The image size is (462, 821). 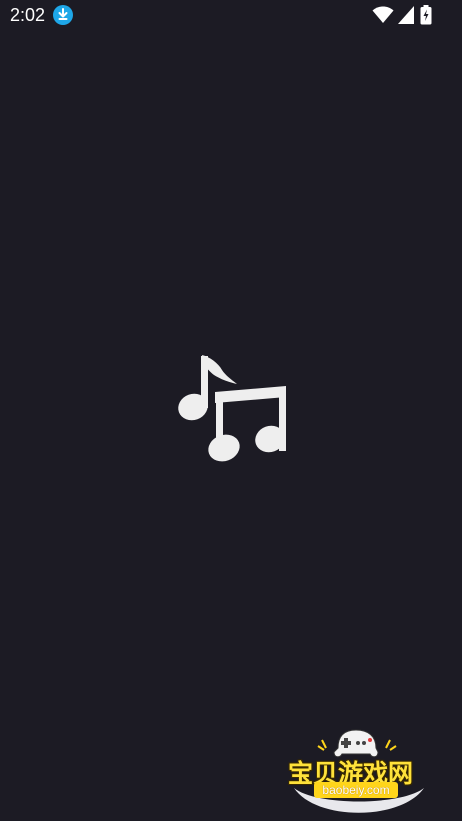 I want to click on wifi-icon, so click(x=383, y=14).